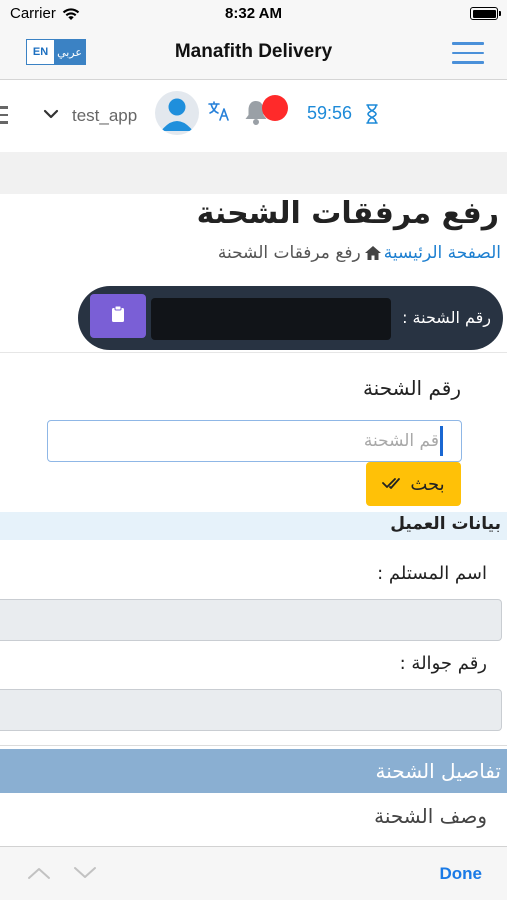 This screenshot has height=900, width=507. What do you see at coordinates (251, 620) in the screenshot?
I see `recipient-name-field` at bounding box center [251, 620].